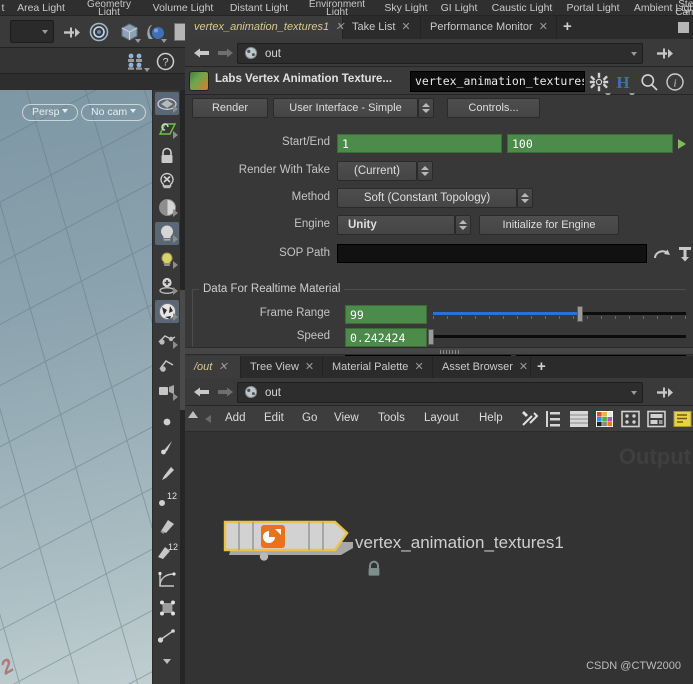 This screenshot has height=684, width=693. What do you see at coordinates (439, 351) in the screenshot?
I see `pane-splitter` at bounding box center [439, 351].